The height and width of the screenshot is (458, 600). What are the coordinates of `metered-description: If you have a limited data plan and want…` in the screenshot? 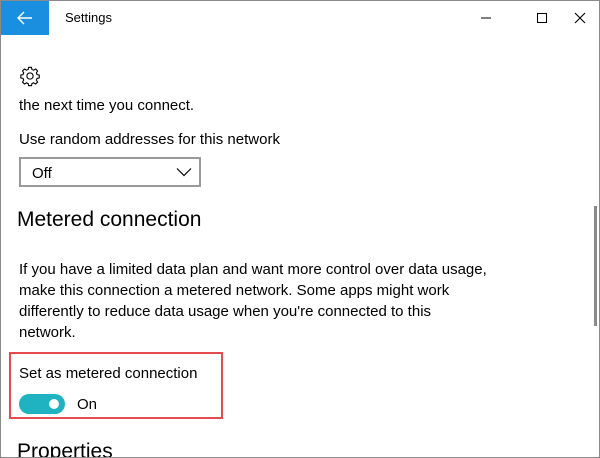 It's located at (253, 301).